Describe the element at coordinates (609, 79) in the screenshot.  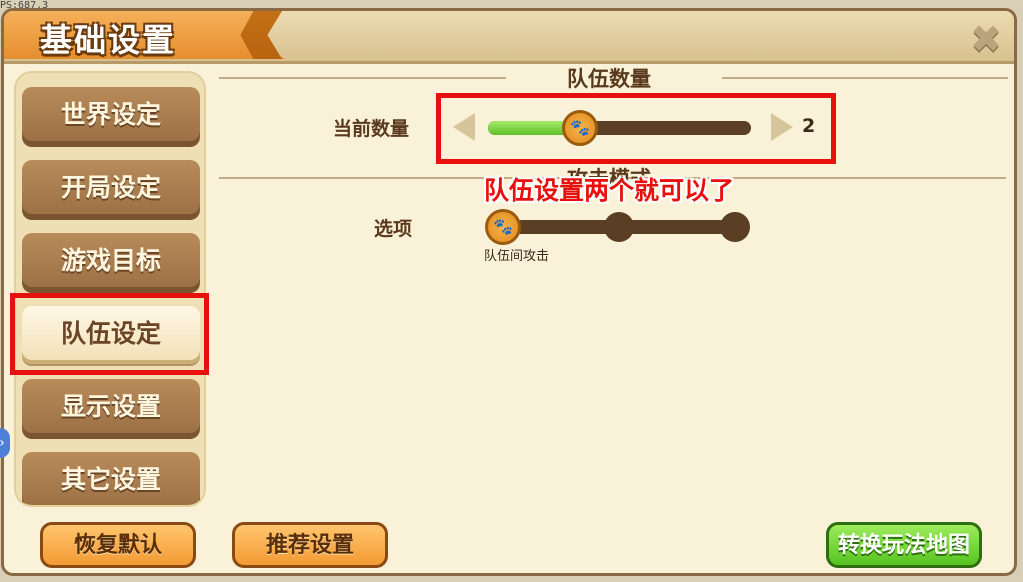
I see `section-title-team-count: 队伍数量` at that location.